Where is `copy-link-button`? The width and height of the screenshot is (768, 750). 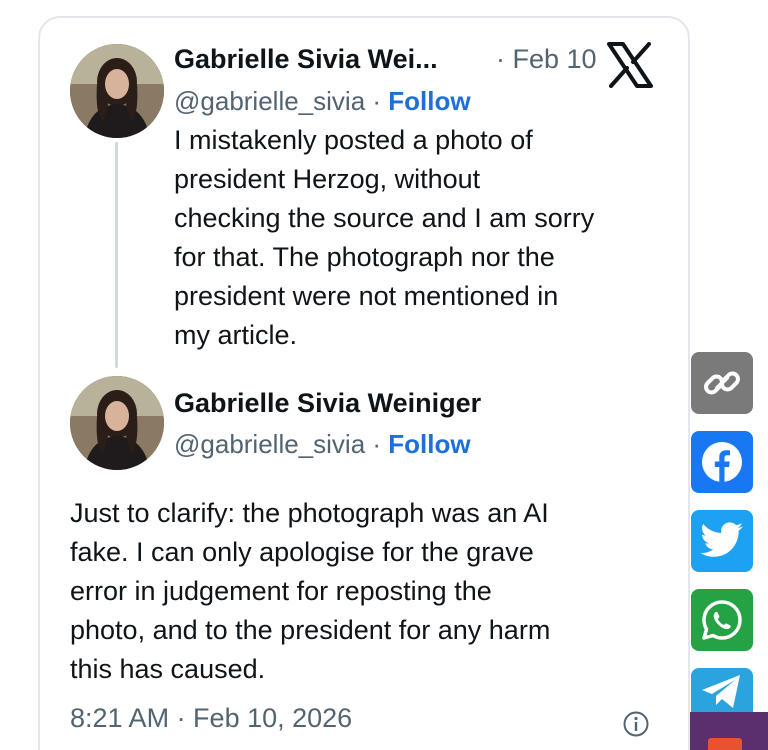 copy-link-button is located at coordinates (722, 383).